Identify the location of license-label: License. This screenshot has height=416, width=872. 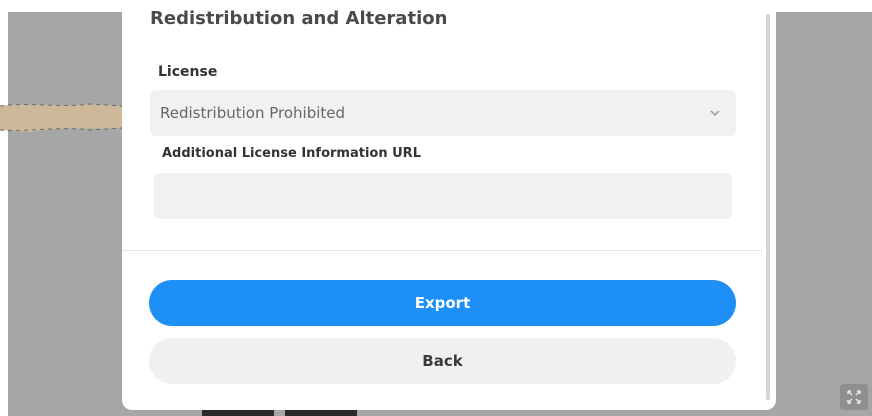
(188, 72).